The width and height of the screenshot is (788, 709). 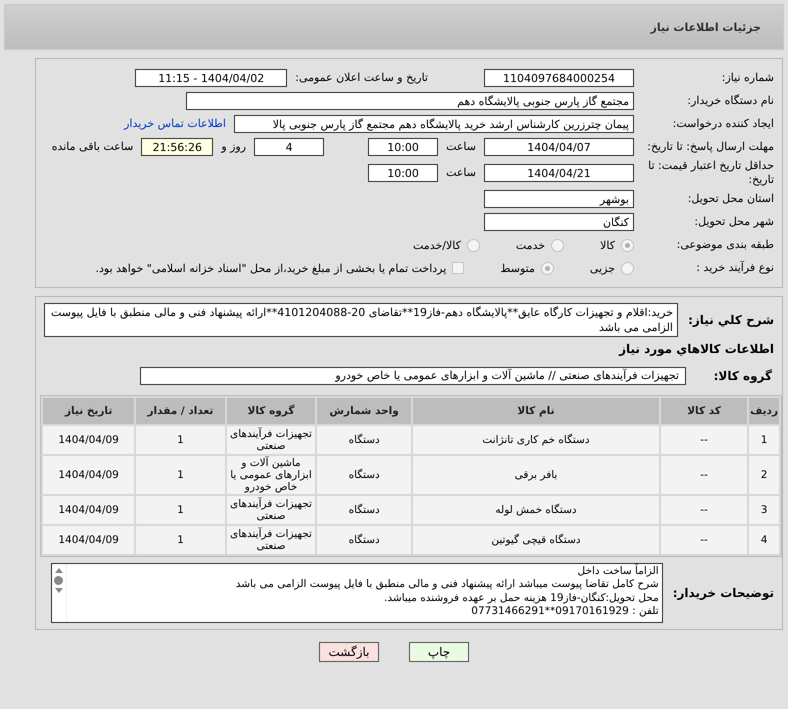 What do you see at coordinates (535, 440) in the screenshot?
I see `table-cell: دستگاه خم کاری تانژانت` at bounding box center [535, 440].